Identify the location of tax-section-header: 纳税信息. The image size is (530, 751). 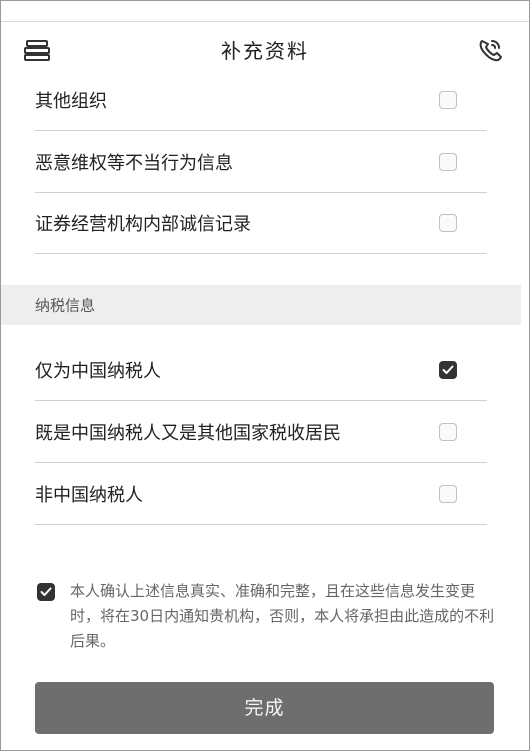
(261, 305).